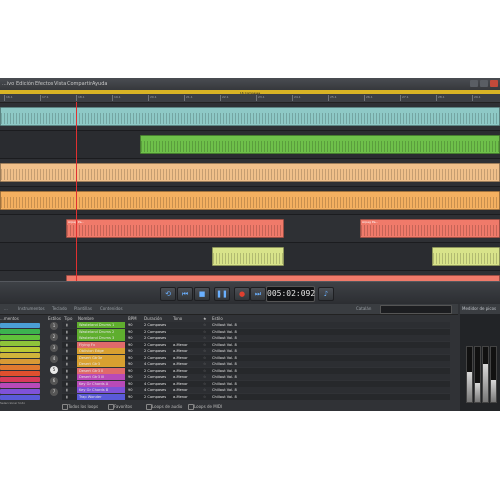 The height and width of the screenshot is (500, 500). I want to click on style-button: 6, so click(54, 381).